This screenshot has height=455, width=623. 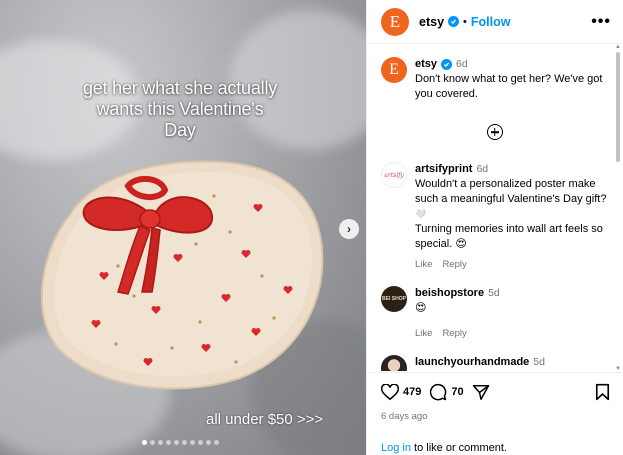 I want to click on comments-scrollbar: ▲ ▼, so click(x=617, y=208).